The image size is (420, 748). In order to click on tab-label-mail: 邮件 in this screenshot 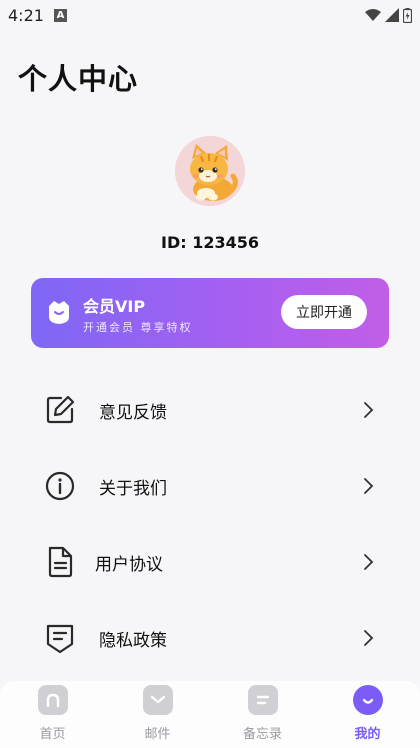, I will do `click(157, 734)`.